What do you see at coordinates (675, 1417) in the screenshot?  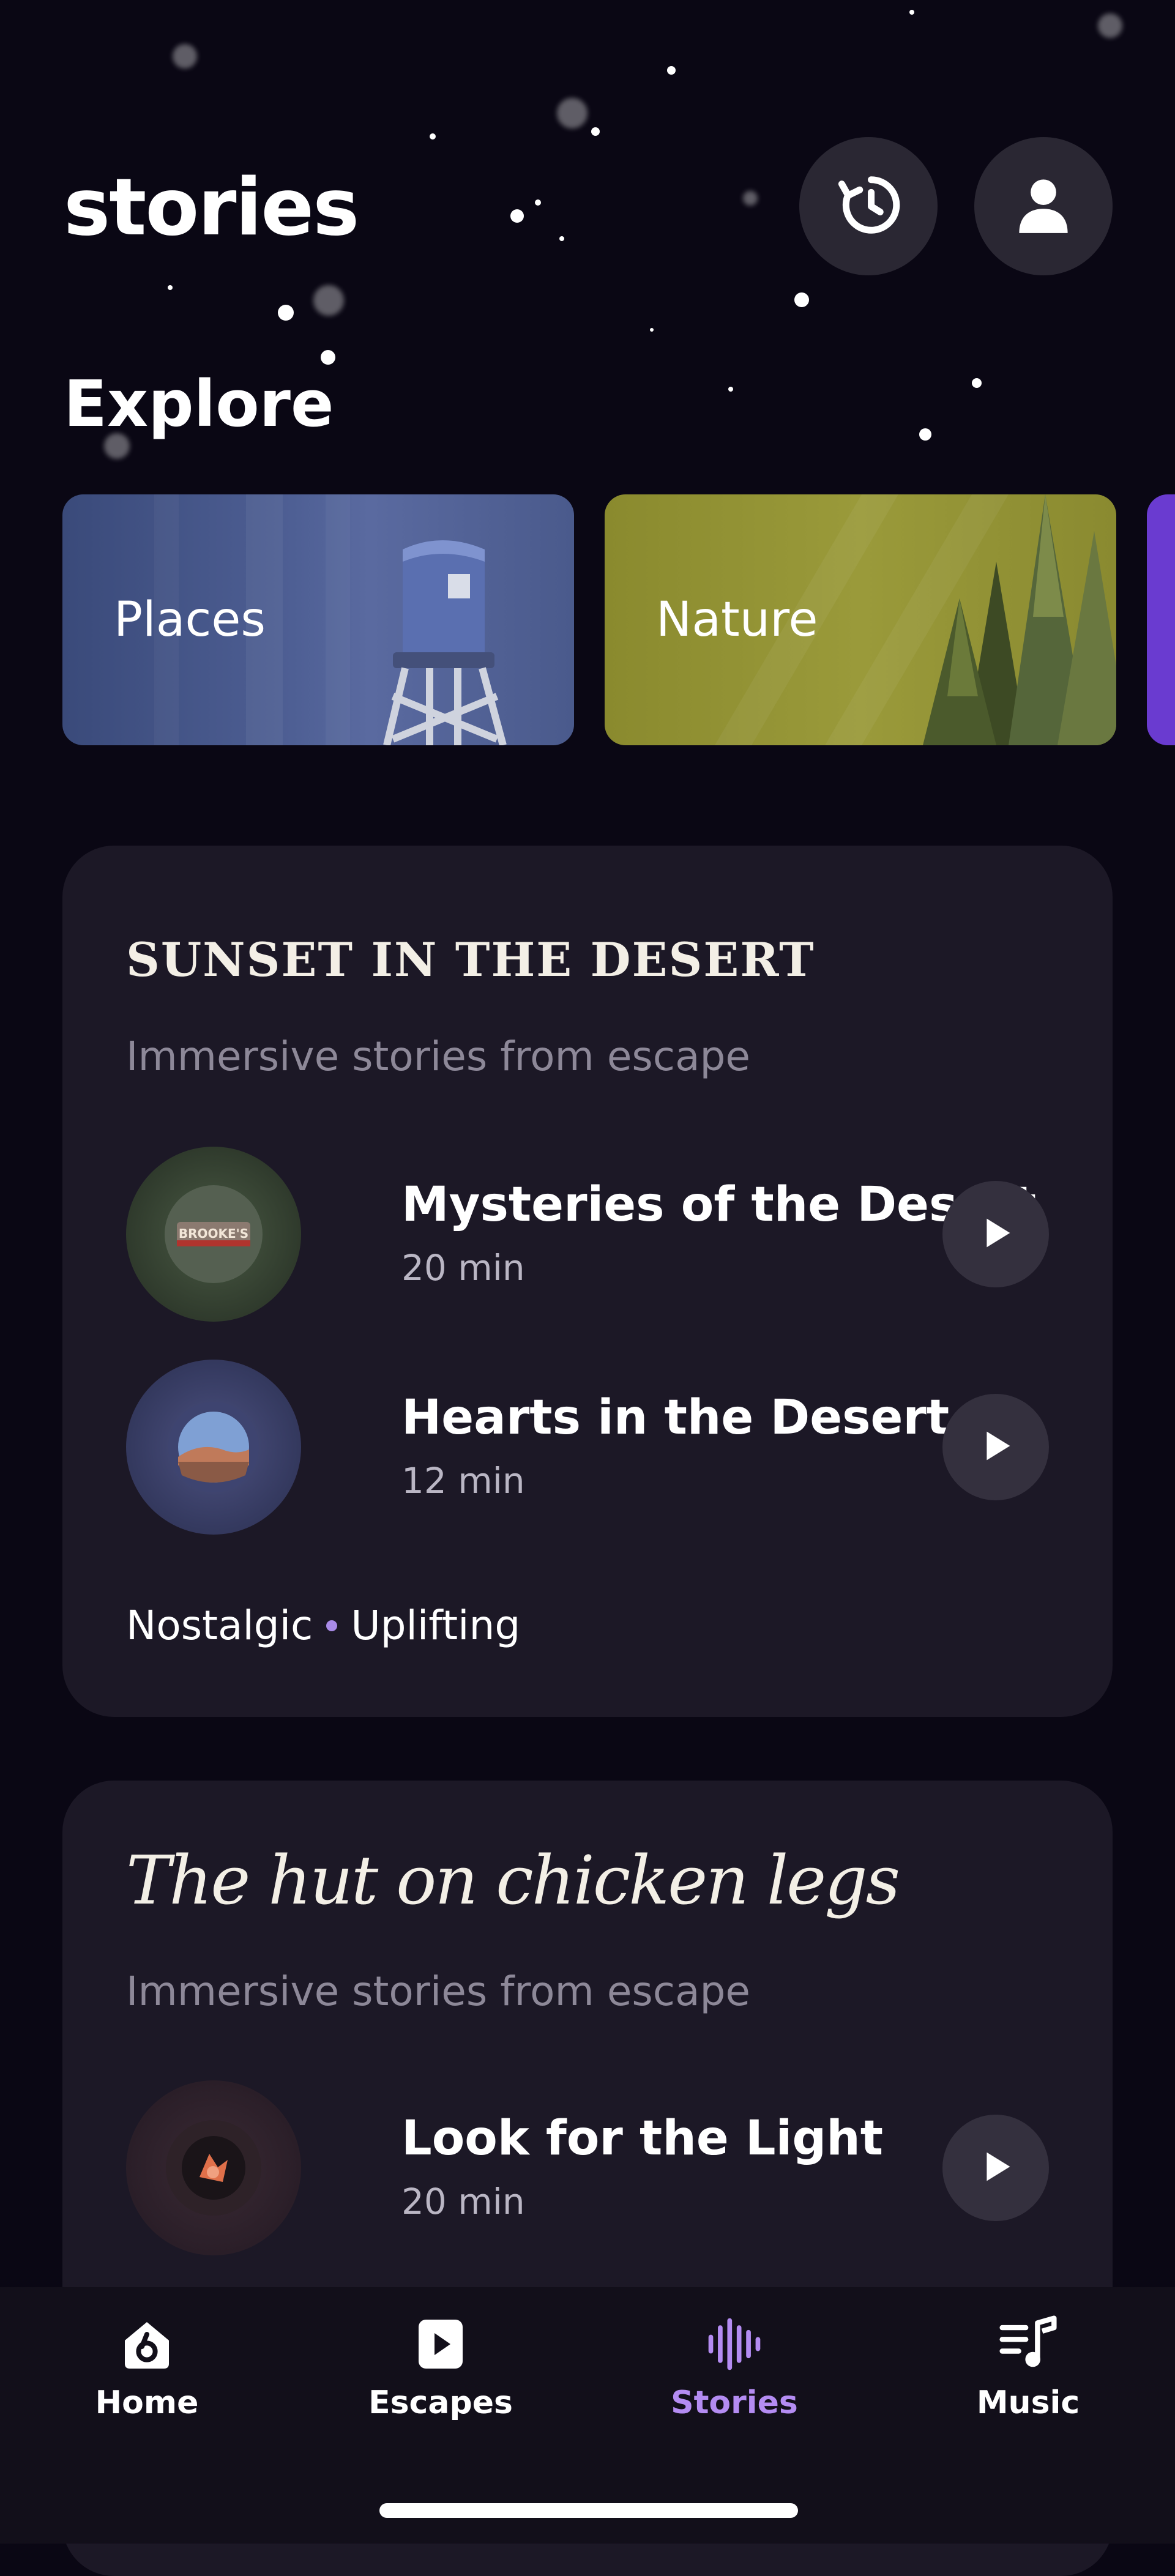 I see `story-title: Hearts in the Desert` at bounding box center [675, 1417].